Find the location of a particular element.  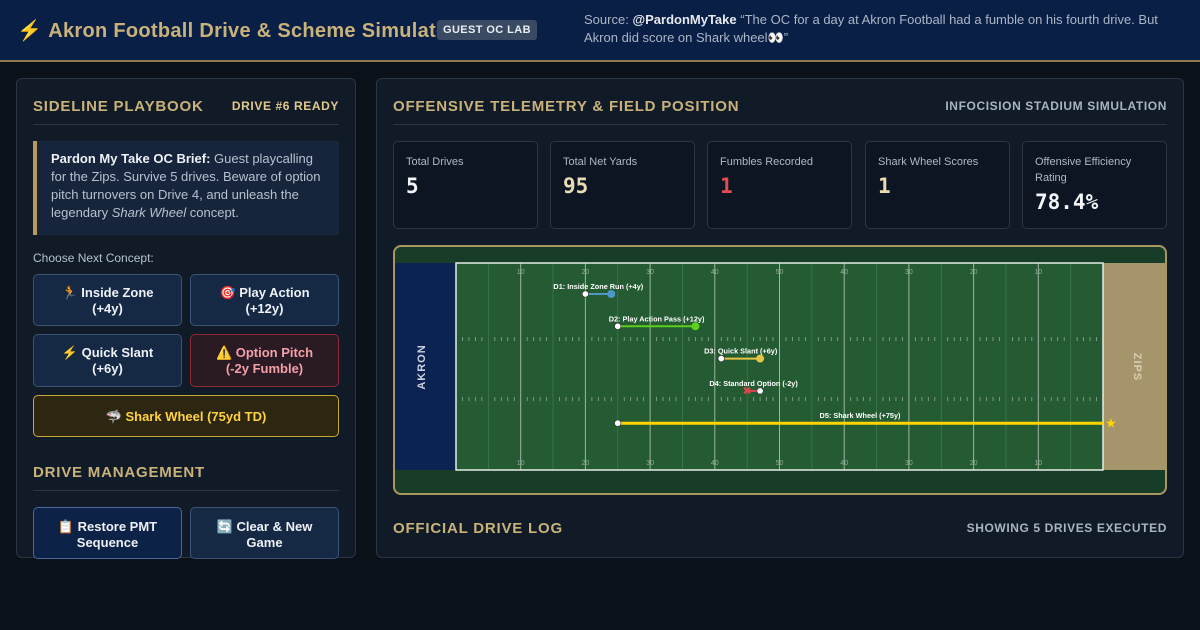

brief-tail: concept. is located at coordinates (212, 212).